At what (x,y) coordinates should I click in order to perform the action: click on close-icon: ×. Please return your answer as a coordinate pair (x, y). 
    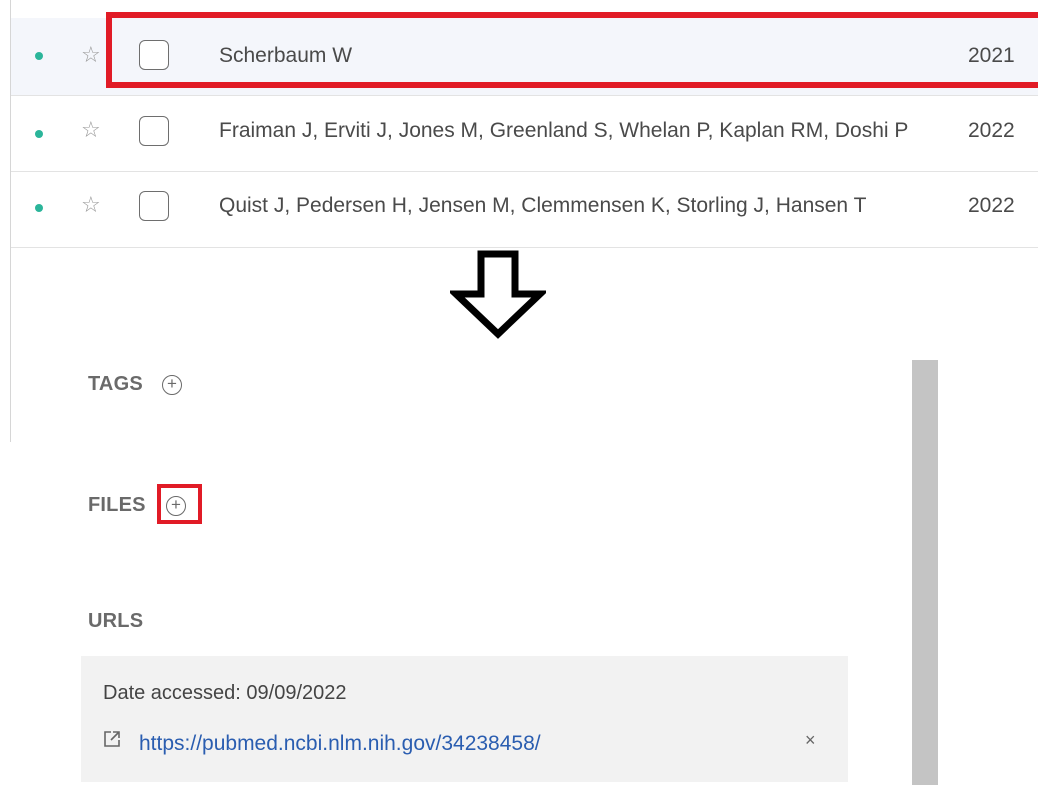
    Looking at the image, I should click on (810, 740).